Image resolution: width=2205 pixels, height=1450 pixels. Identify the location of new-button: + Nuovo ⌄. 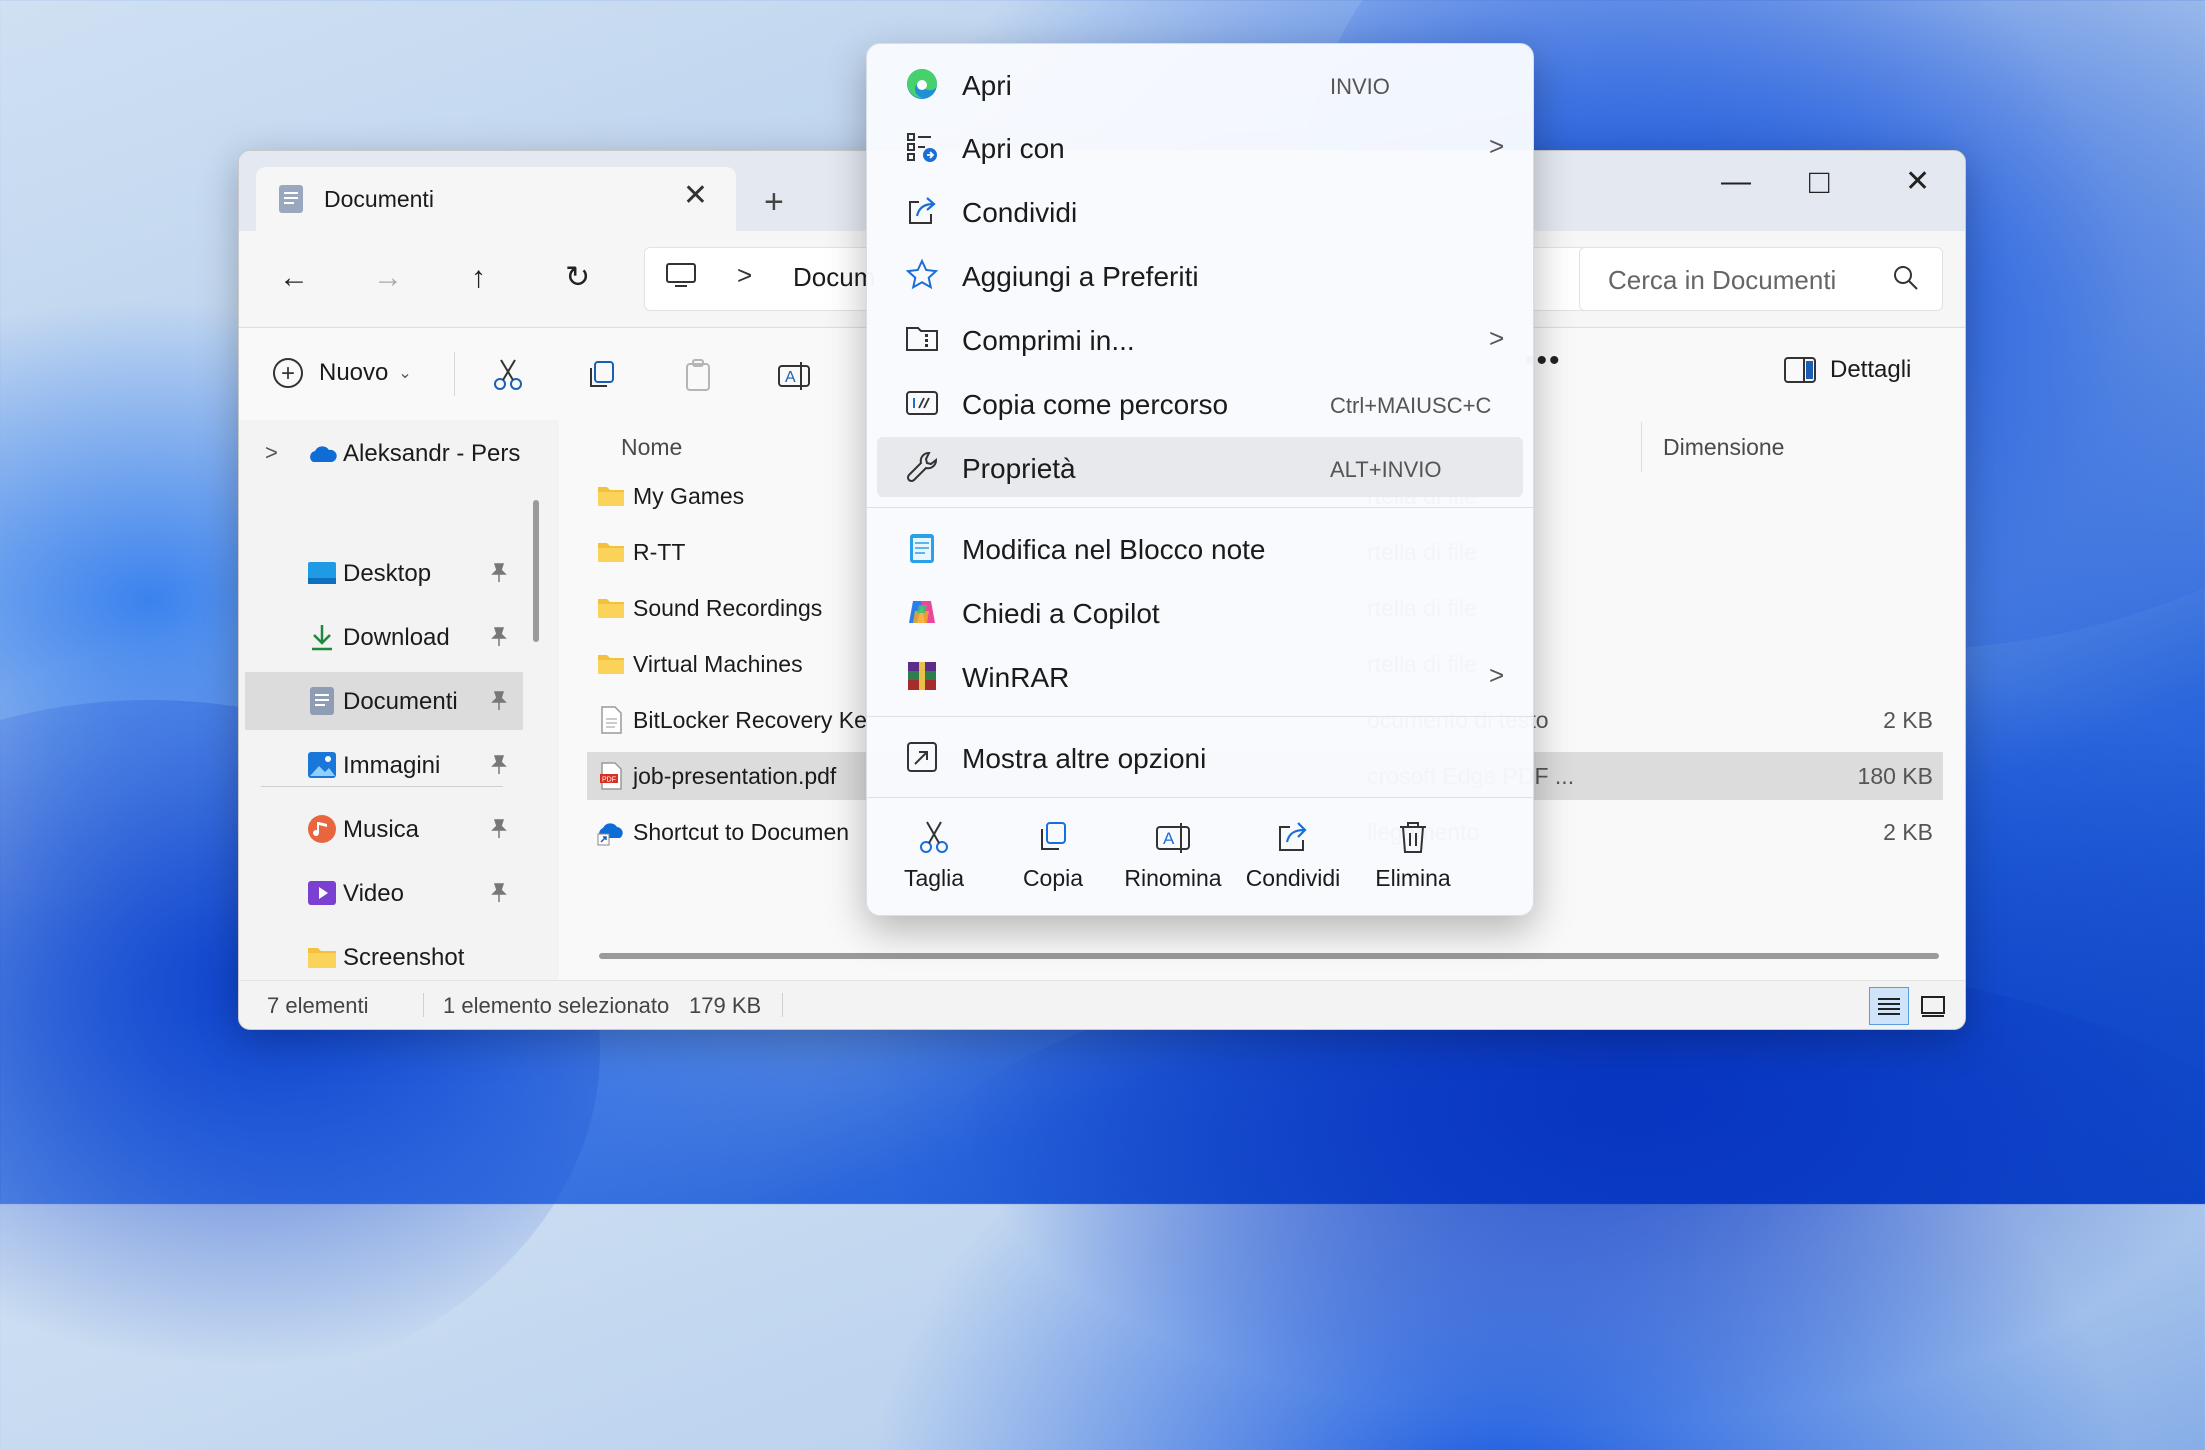
(342, 373).